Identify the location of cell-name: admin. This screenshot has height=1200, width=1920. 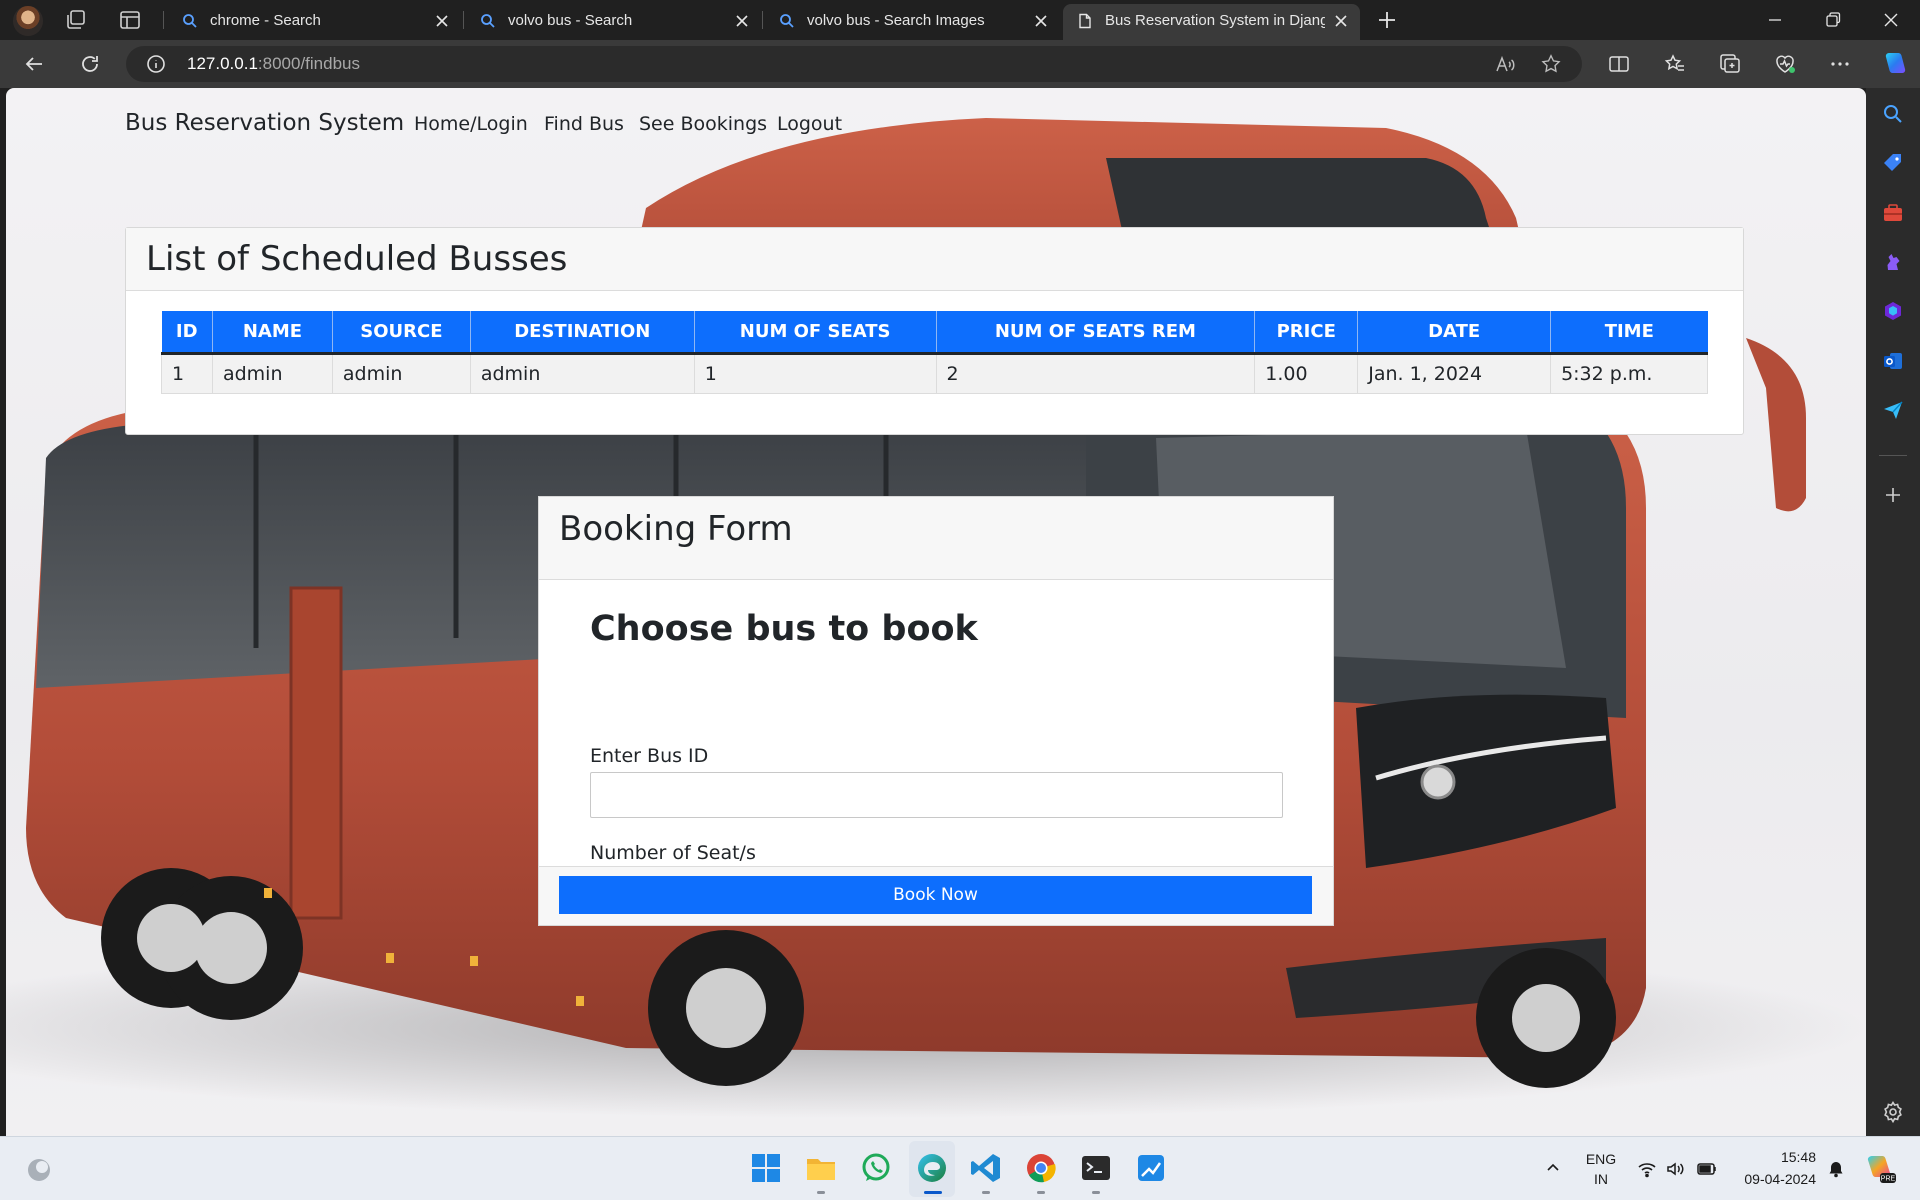
(272, 373).